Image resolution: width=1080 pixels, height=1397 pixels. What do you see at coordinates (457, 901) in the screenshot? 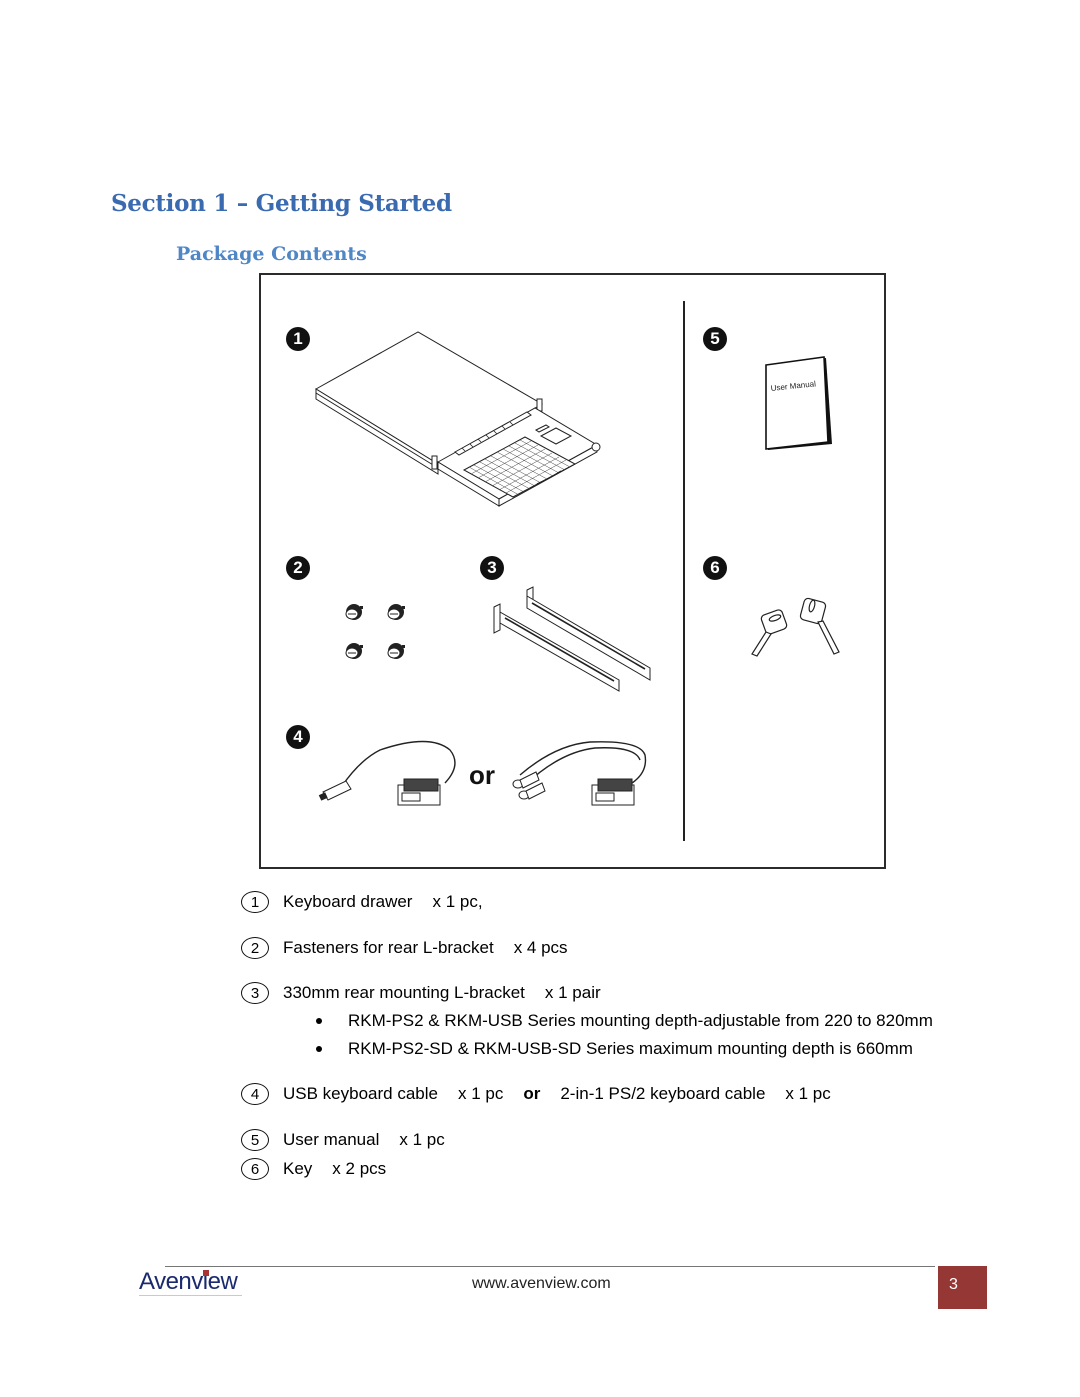
I see `item-qty: x 1 pc,` at bounding box center [457, 901].